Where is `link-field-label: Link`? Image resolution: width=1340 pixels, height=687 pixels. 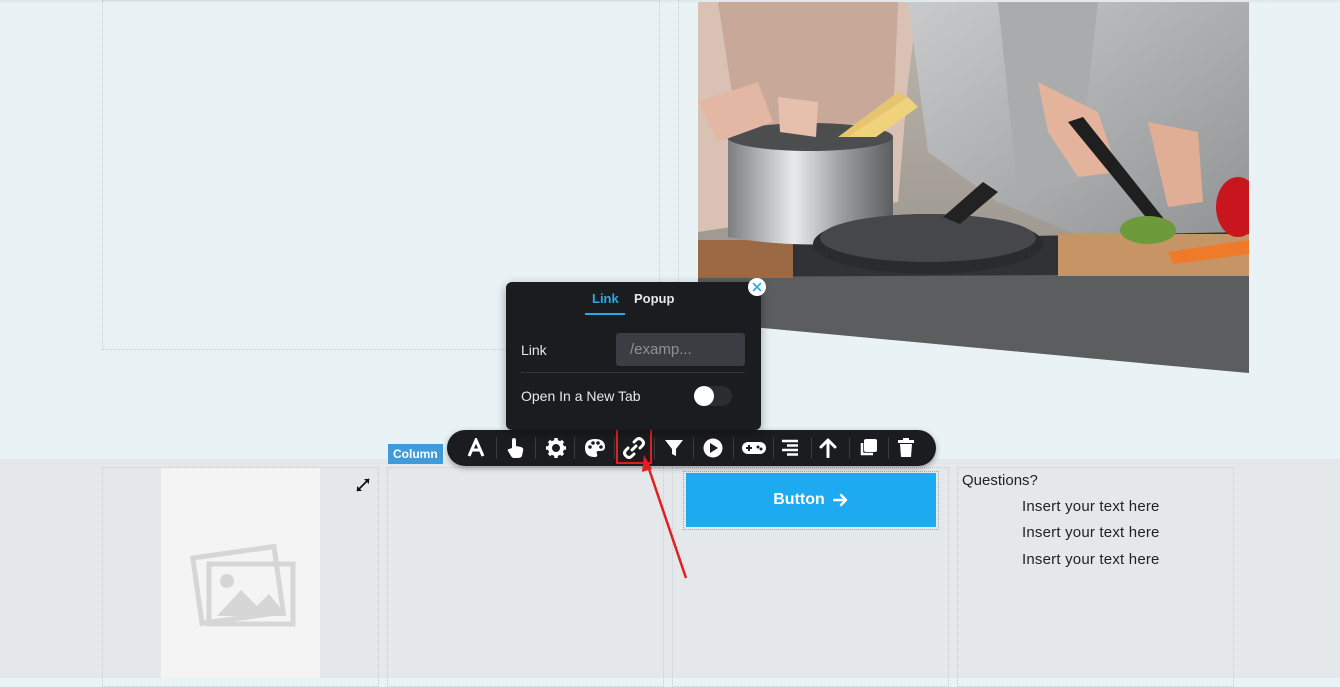 link-field-label: Link is located at coordinates (534, 350).